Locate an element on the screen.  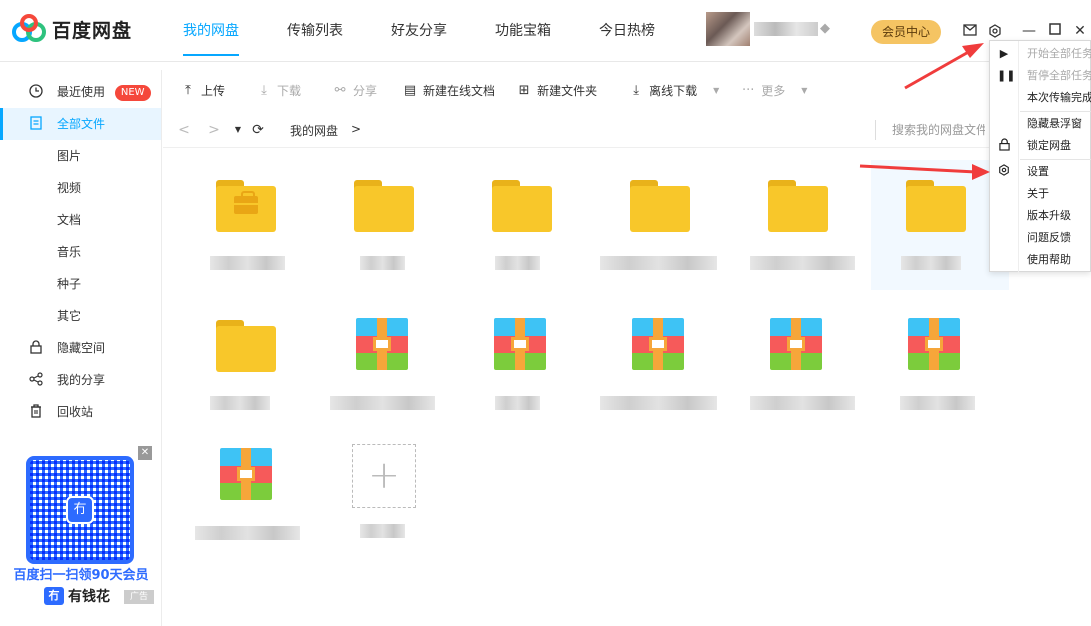
sidebar-item-recent: 最近使用 NEW is located at coordinates (80, 92).